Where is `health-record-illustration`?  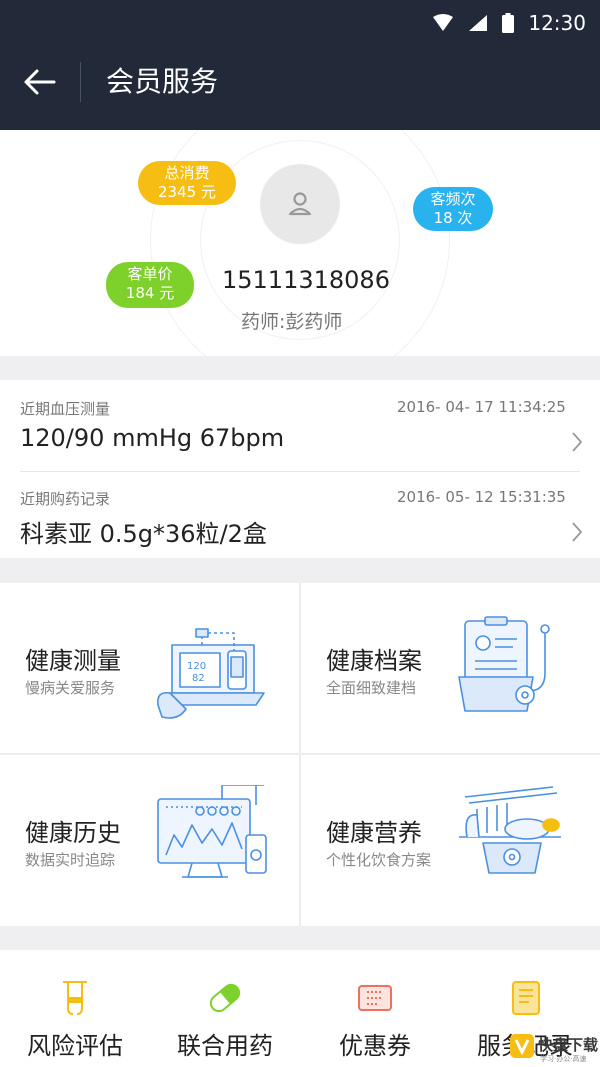
health-record-illustration is located at coordinates (504, 664).